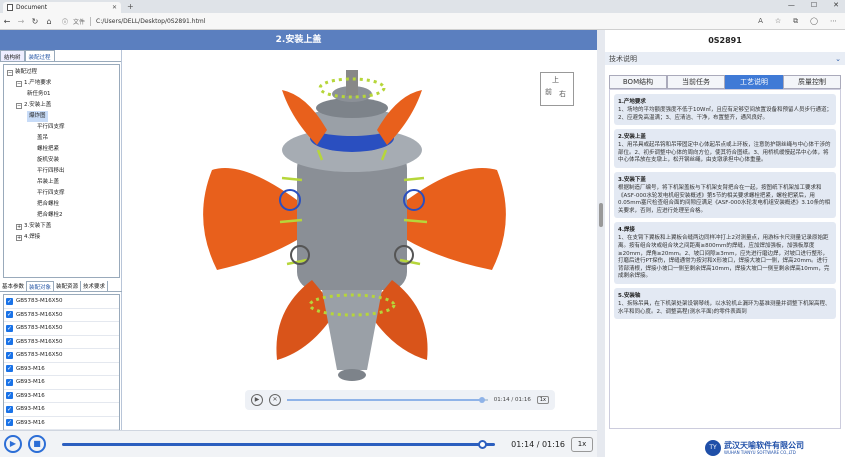  I want to click on part-name: GB5783-M16X50, so click(39, 355).